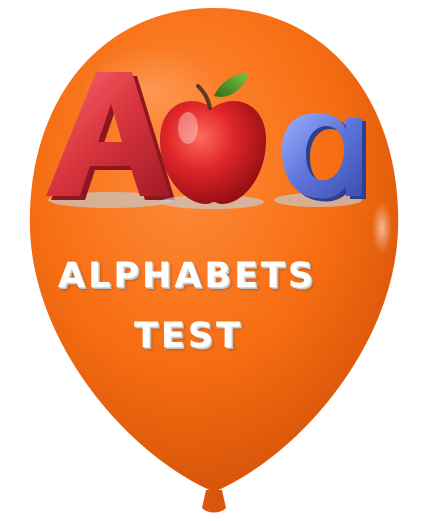  What do you see at coordinates (188, 336) in the screenshot?
I see `title-line-test: TEST` at bounding box center [188, 336].